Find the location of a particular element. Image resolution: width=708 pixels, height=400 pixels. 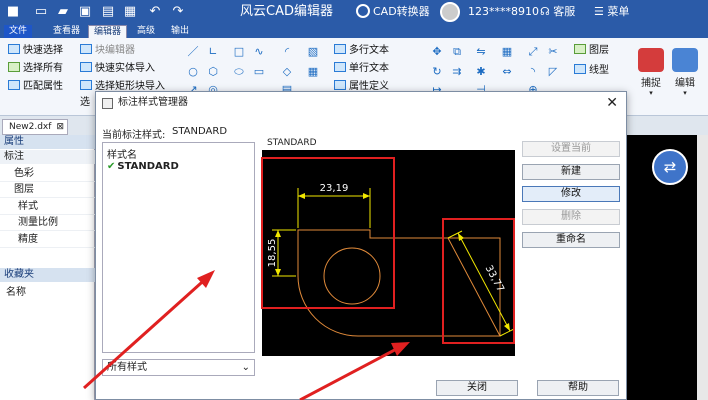

scale-icon: ⤢ is located at coordinates (533, 52).